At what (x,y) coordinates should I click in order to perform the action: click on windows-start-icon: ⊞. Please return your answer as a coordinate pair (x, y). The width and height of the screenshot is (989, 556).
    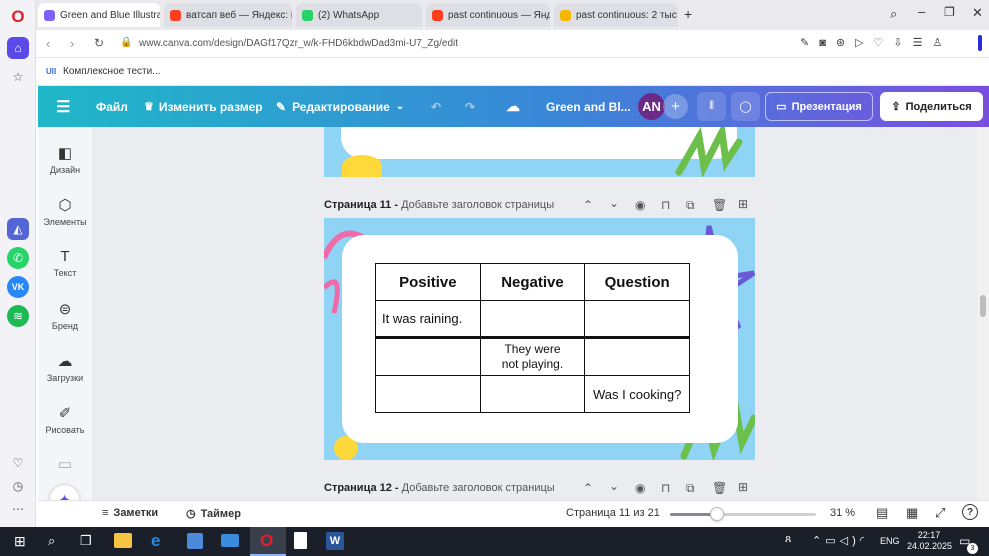
    Looking at the image, I should click on (20, 541).